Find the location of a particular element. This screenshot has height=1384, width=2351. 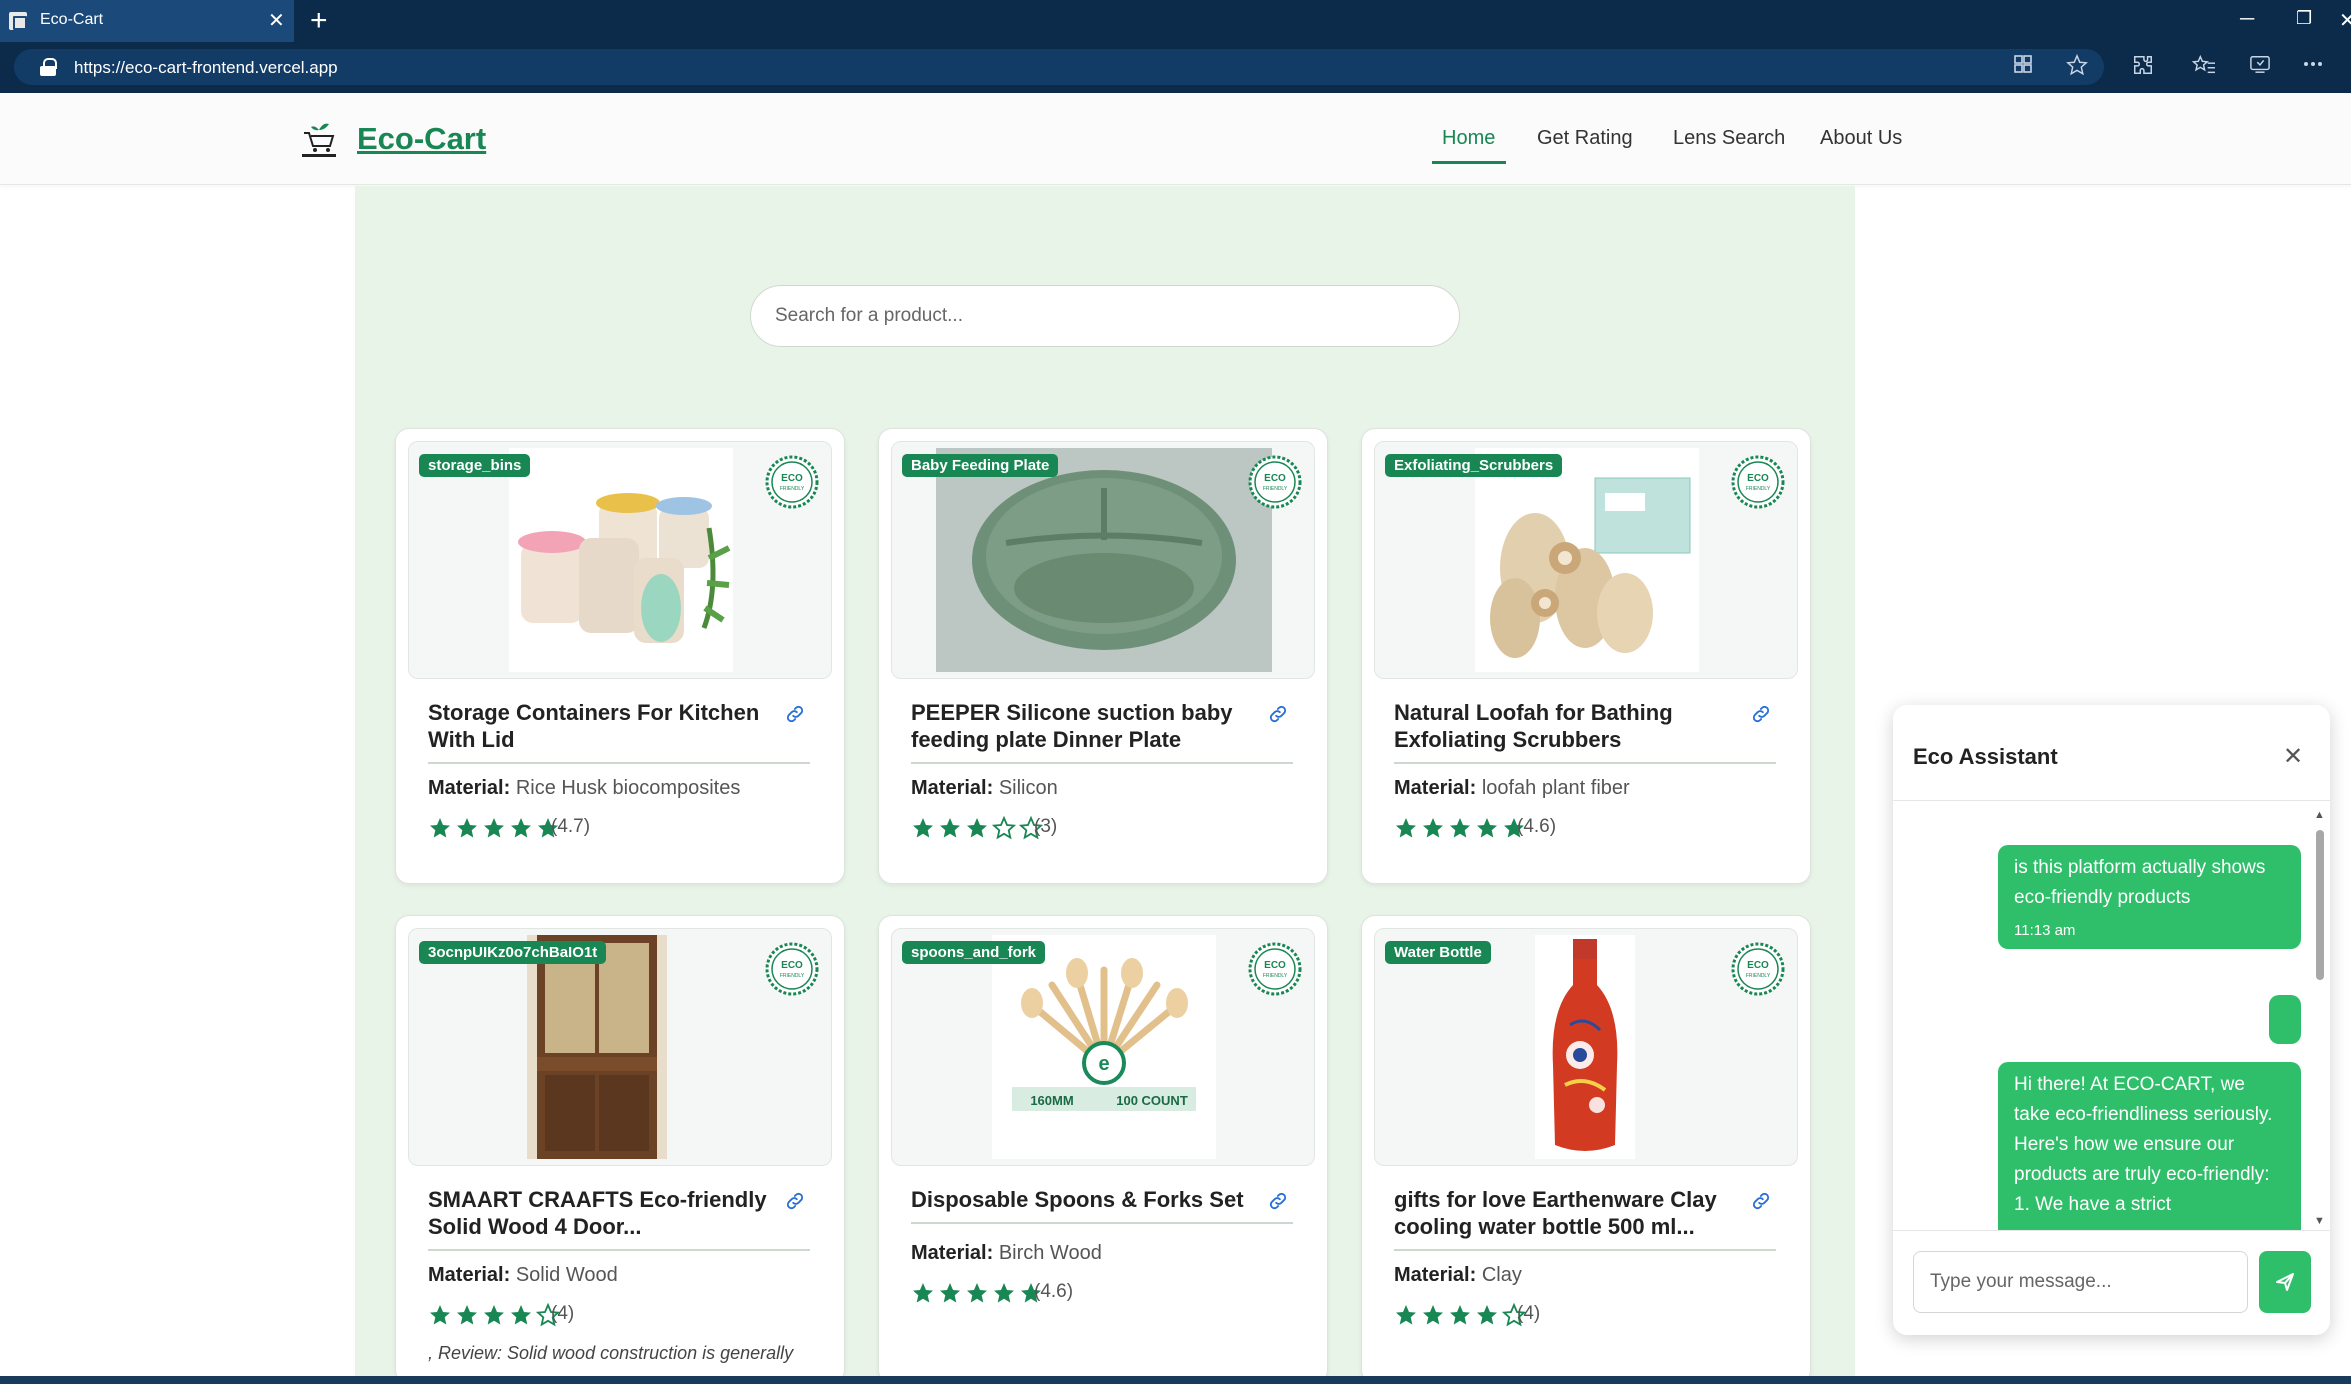

material-line: Material: Clay is located at coordinates (1458, 1275).